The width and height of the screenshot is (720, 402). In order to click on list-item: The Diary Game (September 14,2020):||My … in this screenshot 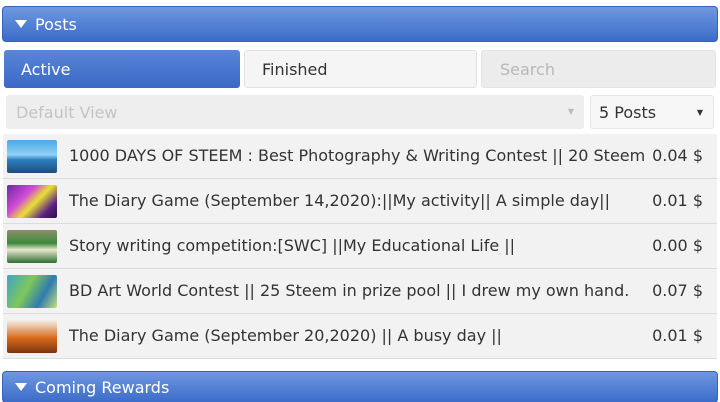, I will do `click(360, 201)`.